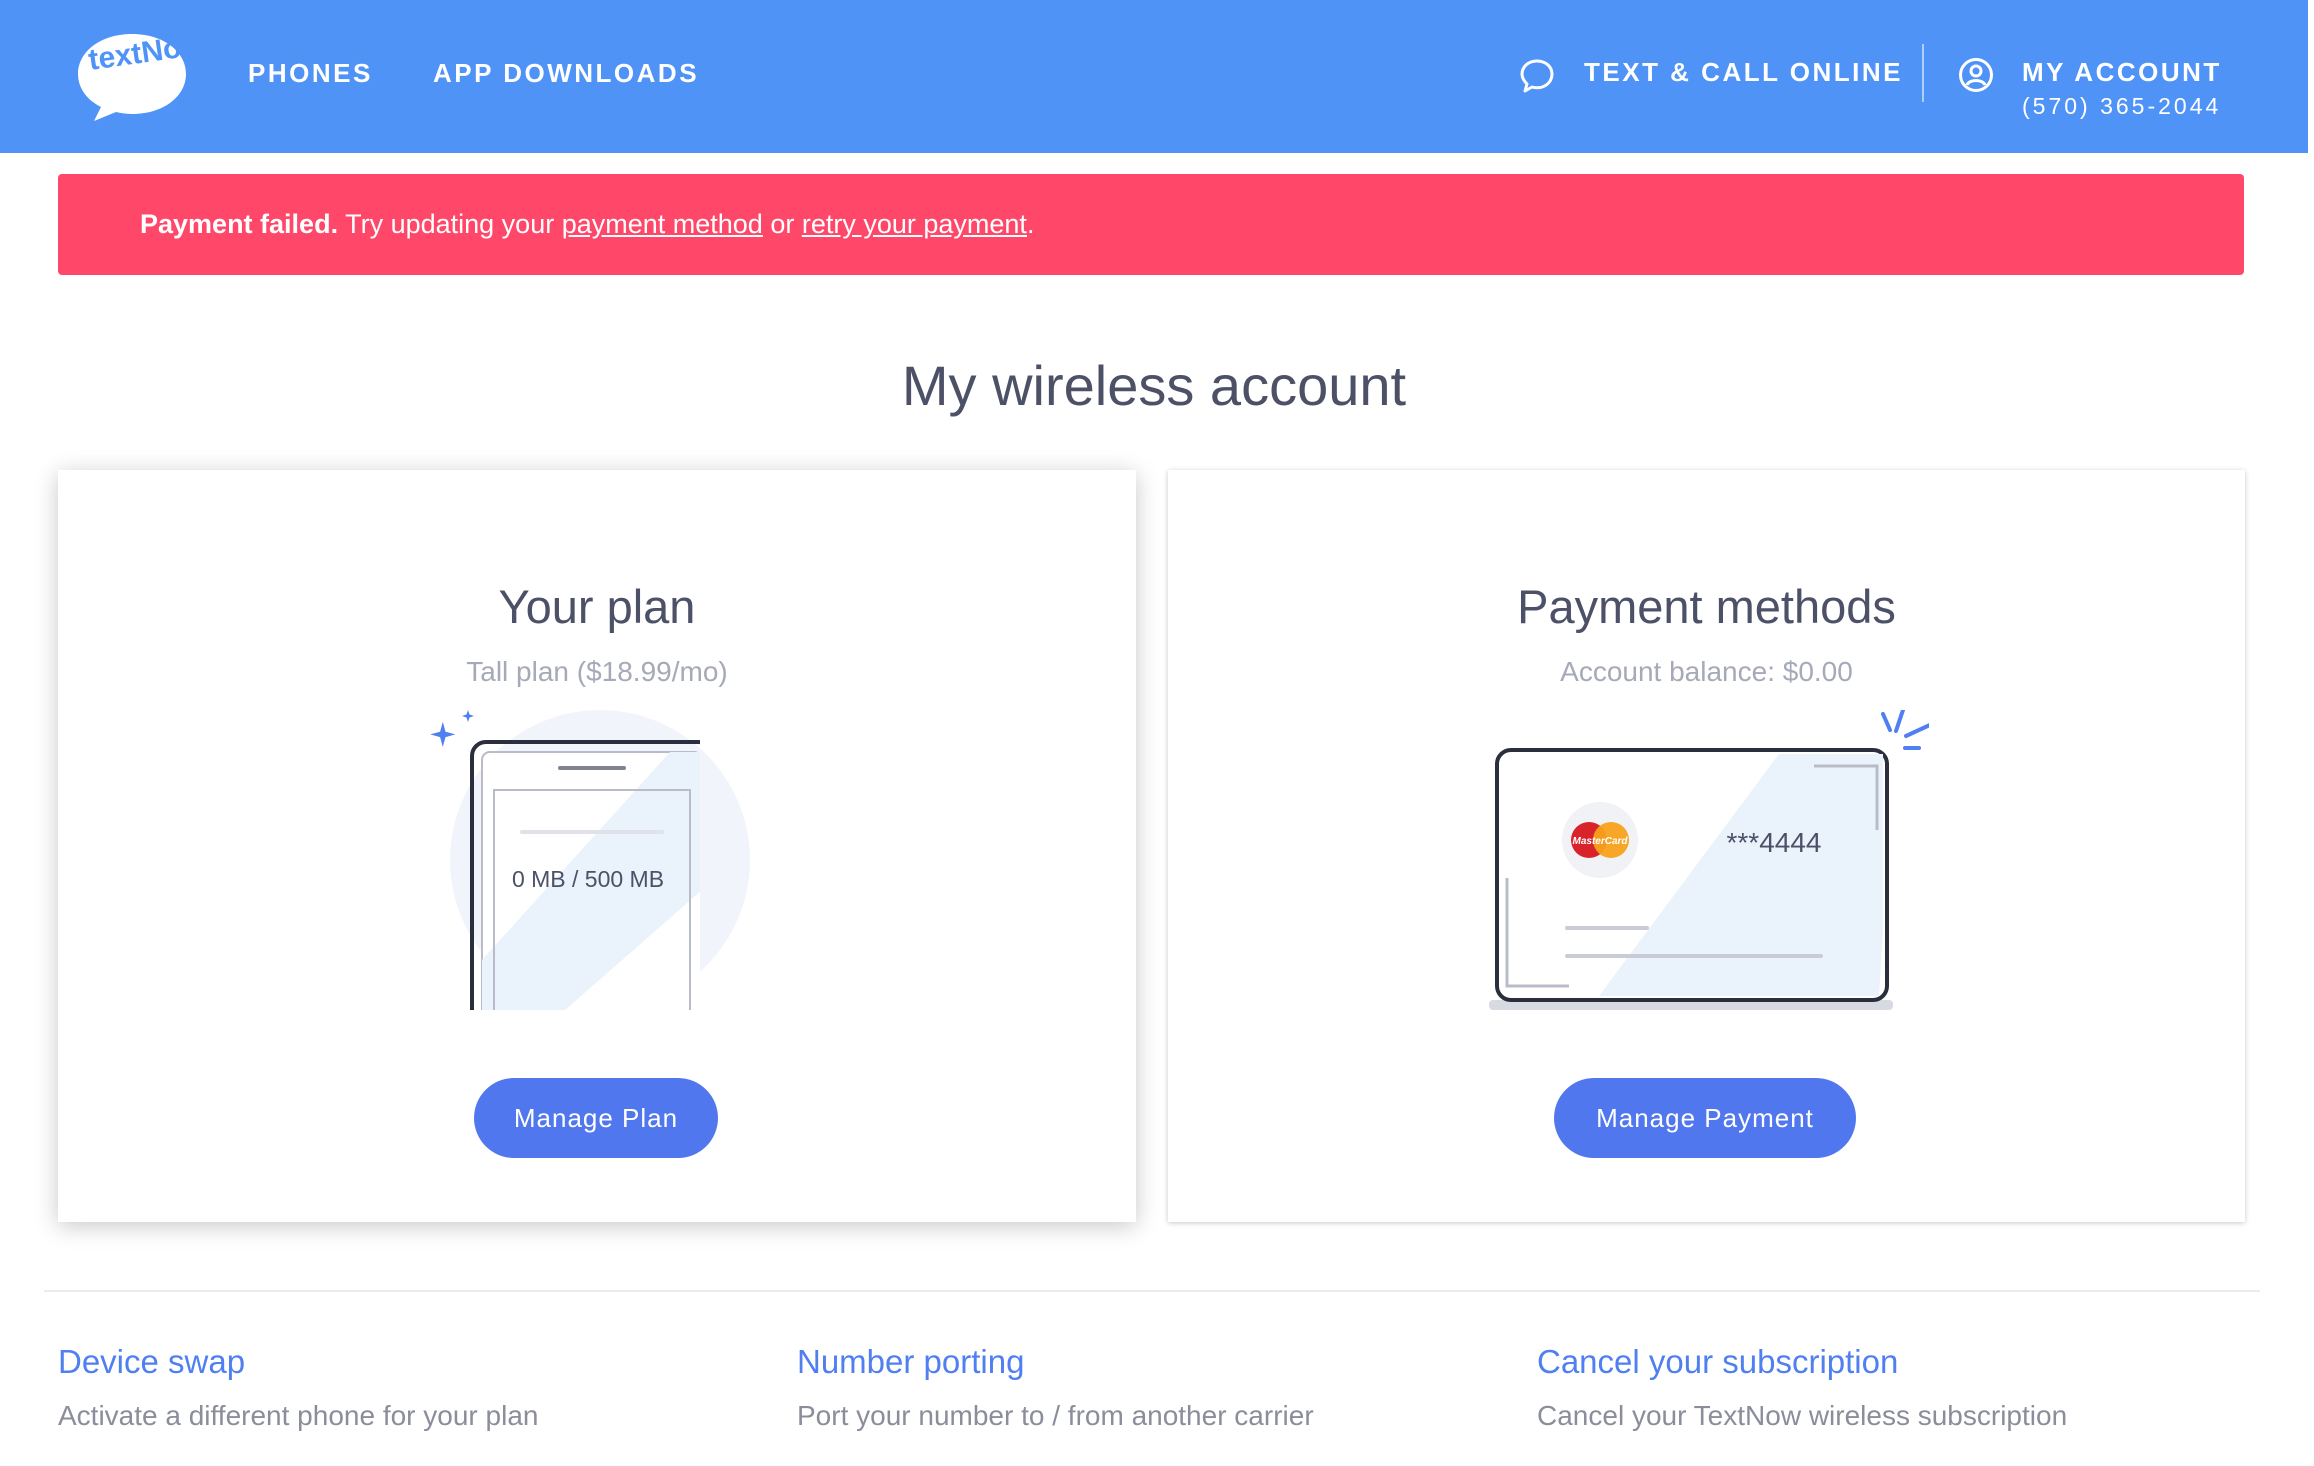 Image resolution: width=2314 pixels, height=1466 pixels. I want to click on retry-payment-link: retry your payment, so click(914, 224).